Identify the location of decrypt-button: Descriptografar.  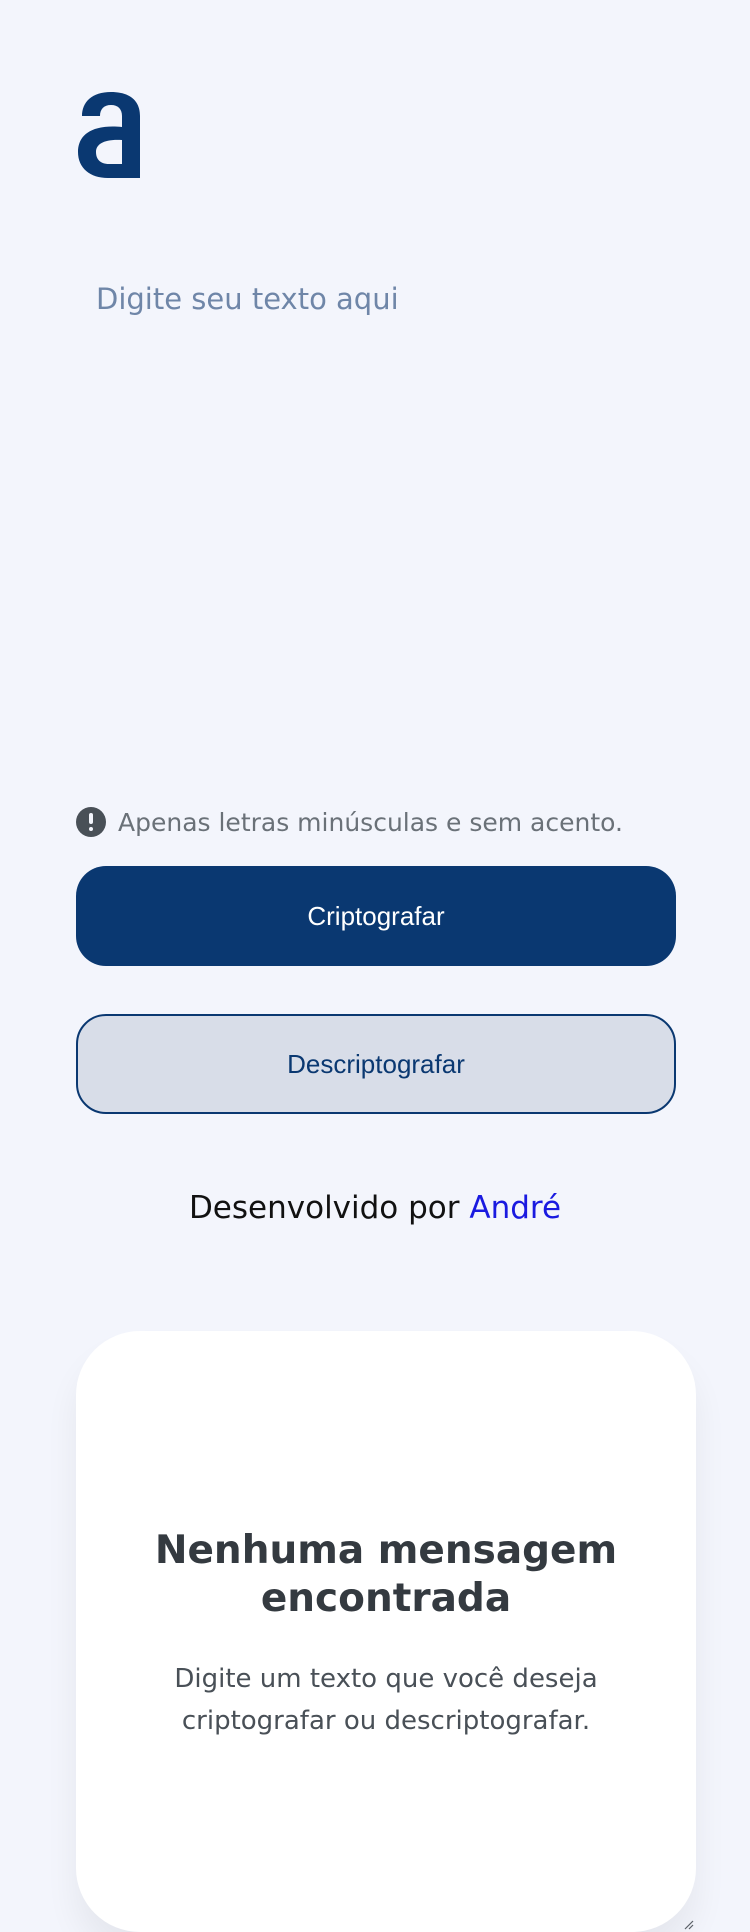
(376, 1064).